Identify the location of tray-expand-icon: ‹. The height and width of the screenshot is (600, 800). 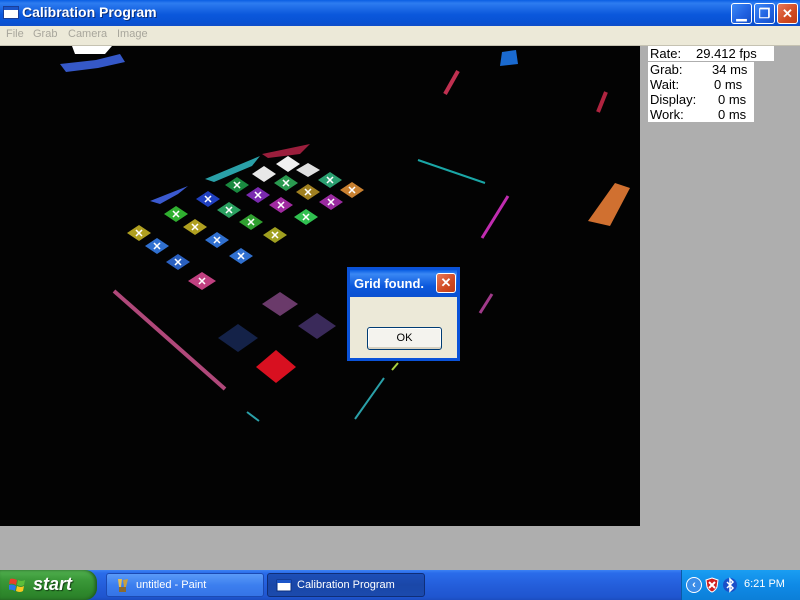
(694, 585).